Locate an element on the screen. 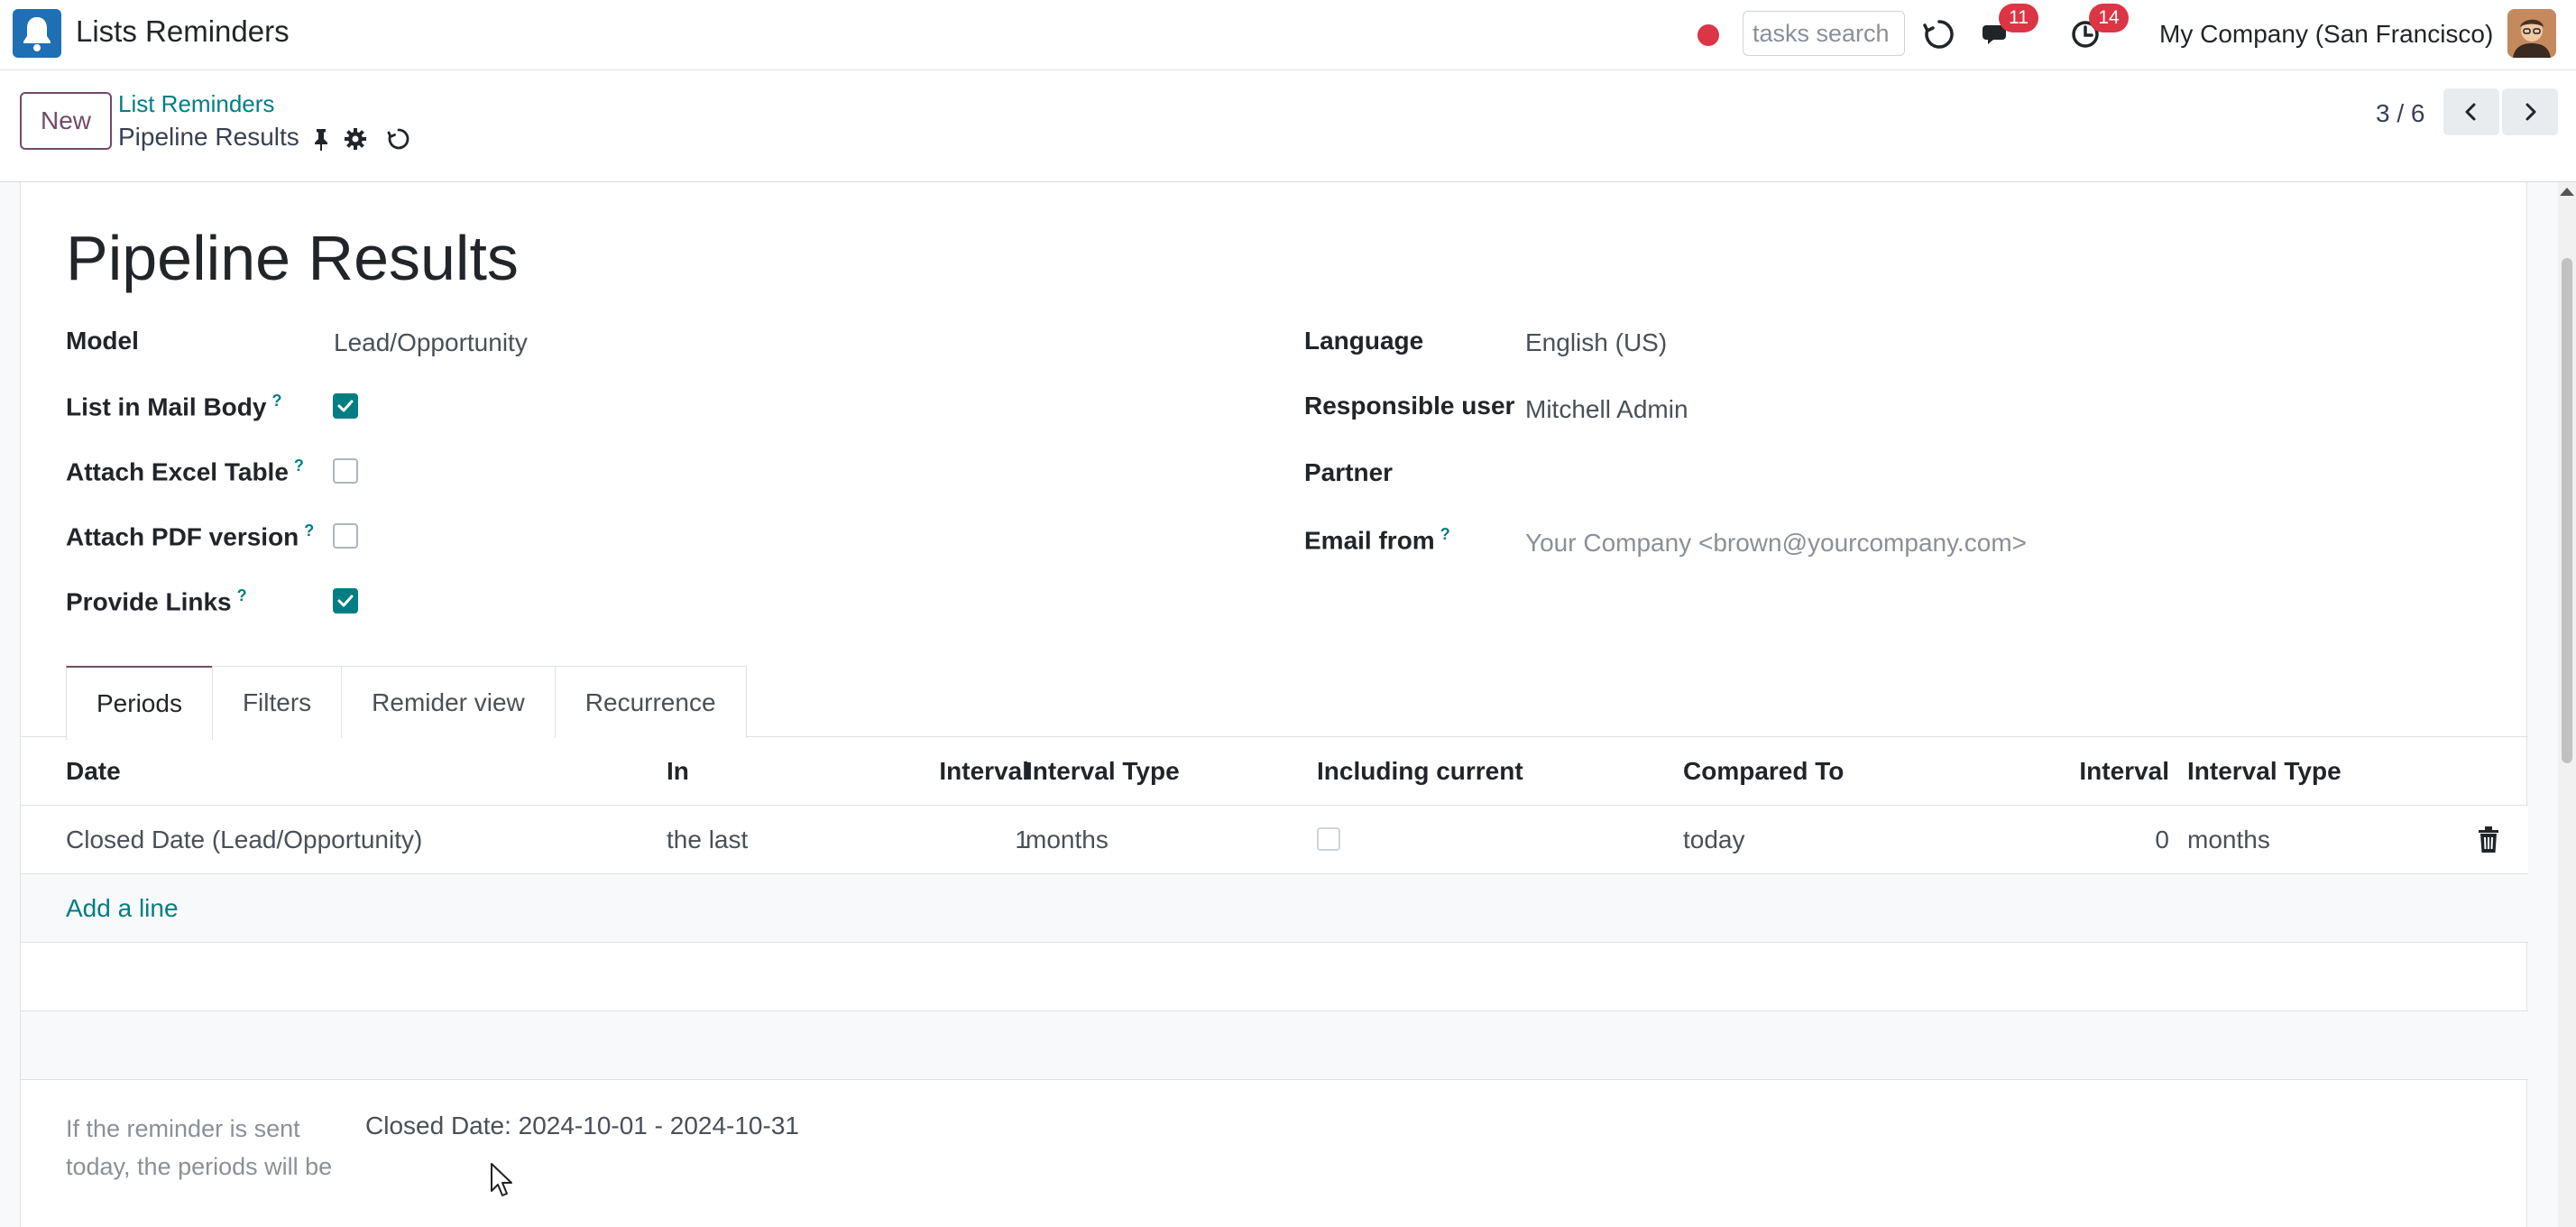 This screenshot has width=2576, height=1227. language-label: Language is located at coordinates (1364, 341).